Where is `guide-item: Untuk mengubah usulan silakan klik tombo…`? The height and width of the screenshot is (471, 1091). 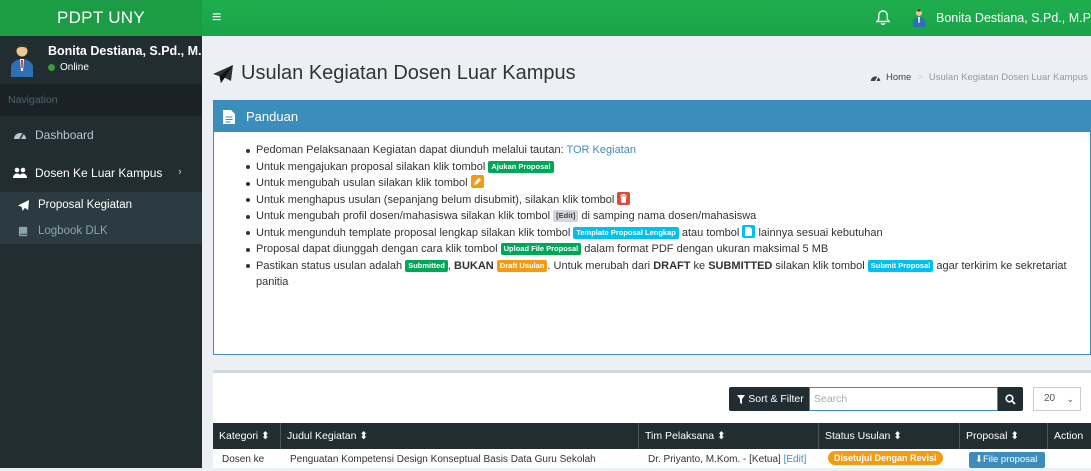
guide-item: Untuk mengubah usulan silakan klik tombo… is located at coordinates (668, 183).